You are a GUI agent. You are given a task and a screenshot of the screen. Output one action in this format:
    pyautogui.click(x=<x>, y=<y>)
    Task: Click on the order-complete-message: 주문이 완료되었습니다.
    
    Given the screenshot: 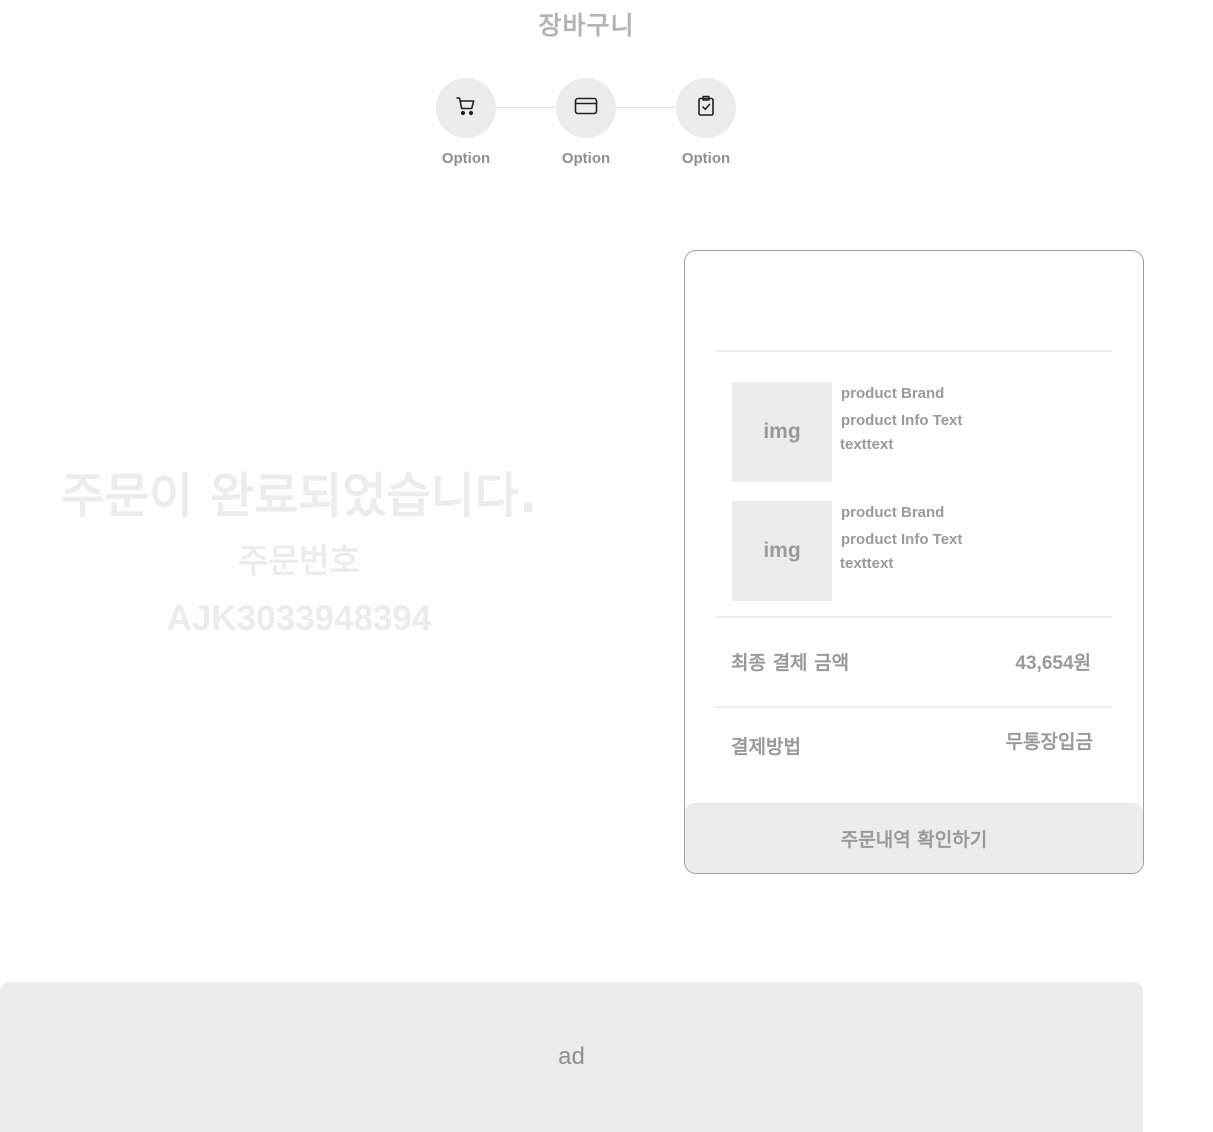 What is the action you would take?
    pyautogui.click(x=299, y=496)
    